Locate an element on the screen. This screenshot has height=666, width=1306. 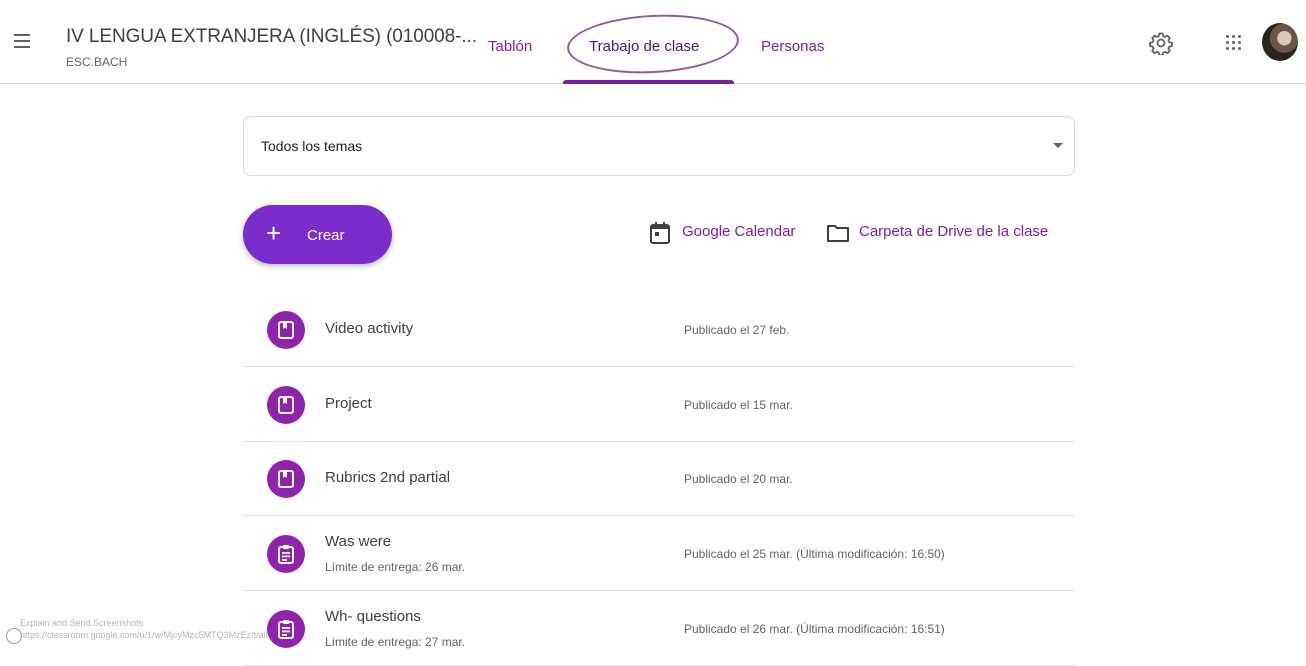
gear-icon is located at coordinates (1161, 44).